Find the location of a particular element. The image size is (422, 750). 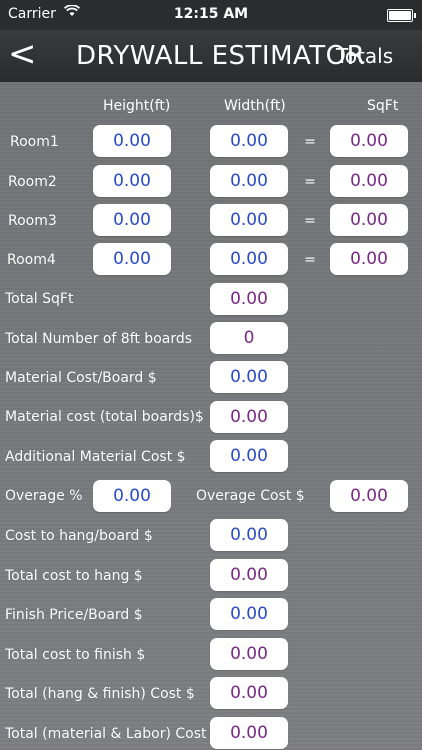

status-time: 12:15 AM is located at coordinates (211, 14).